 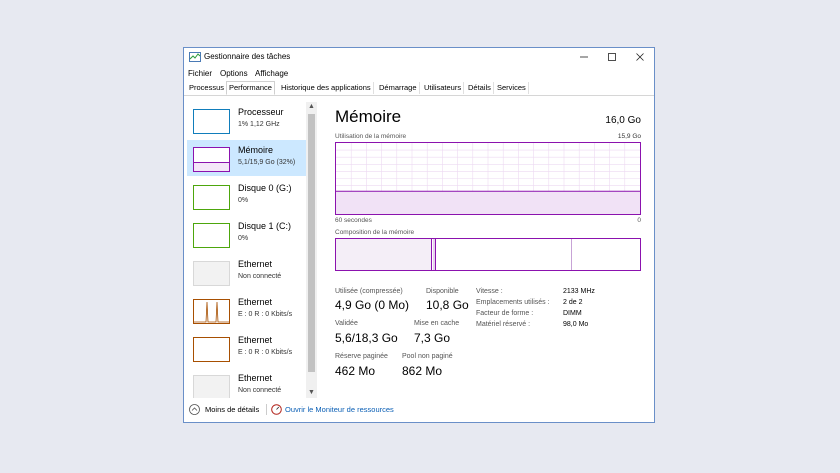 I want to click on speed-value: 2133 MHz, so click(x=579, y=291).